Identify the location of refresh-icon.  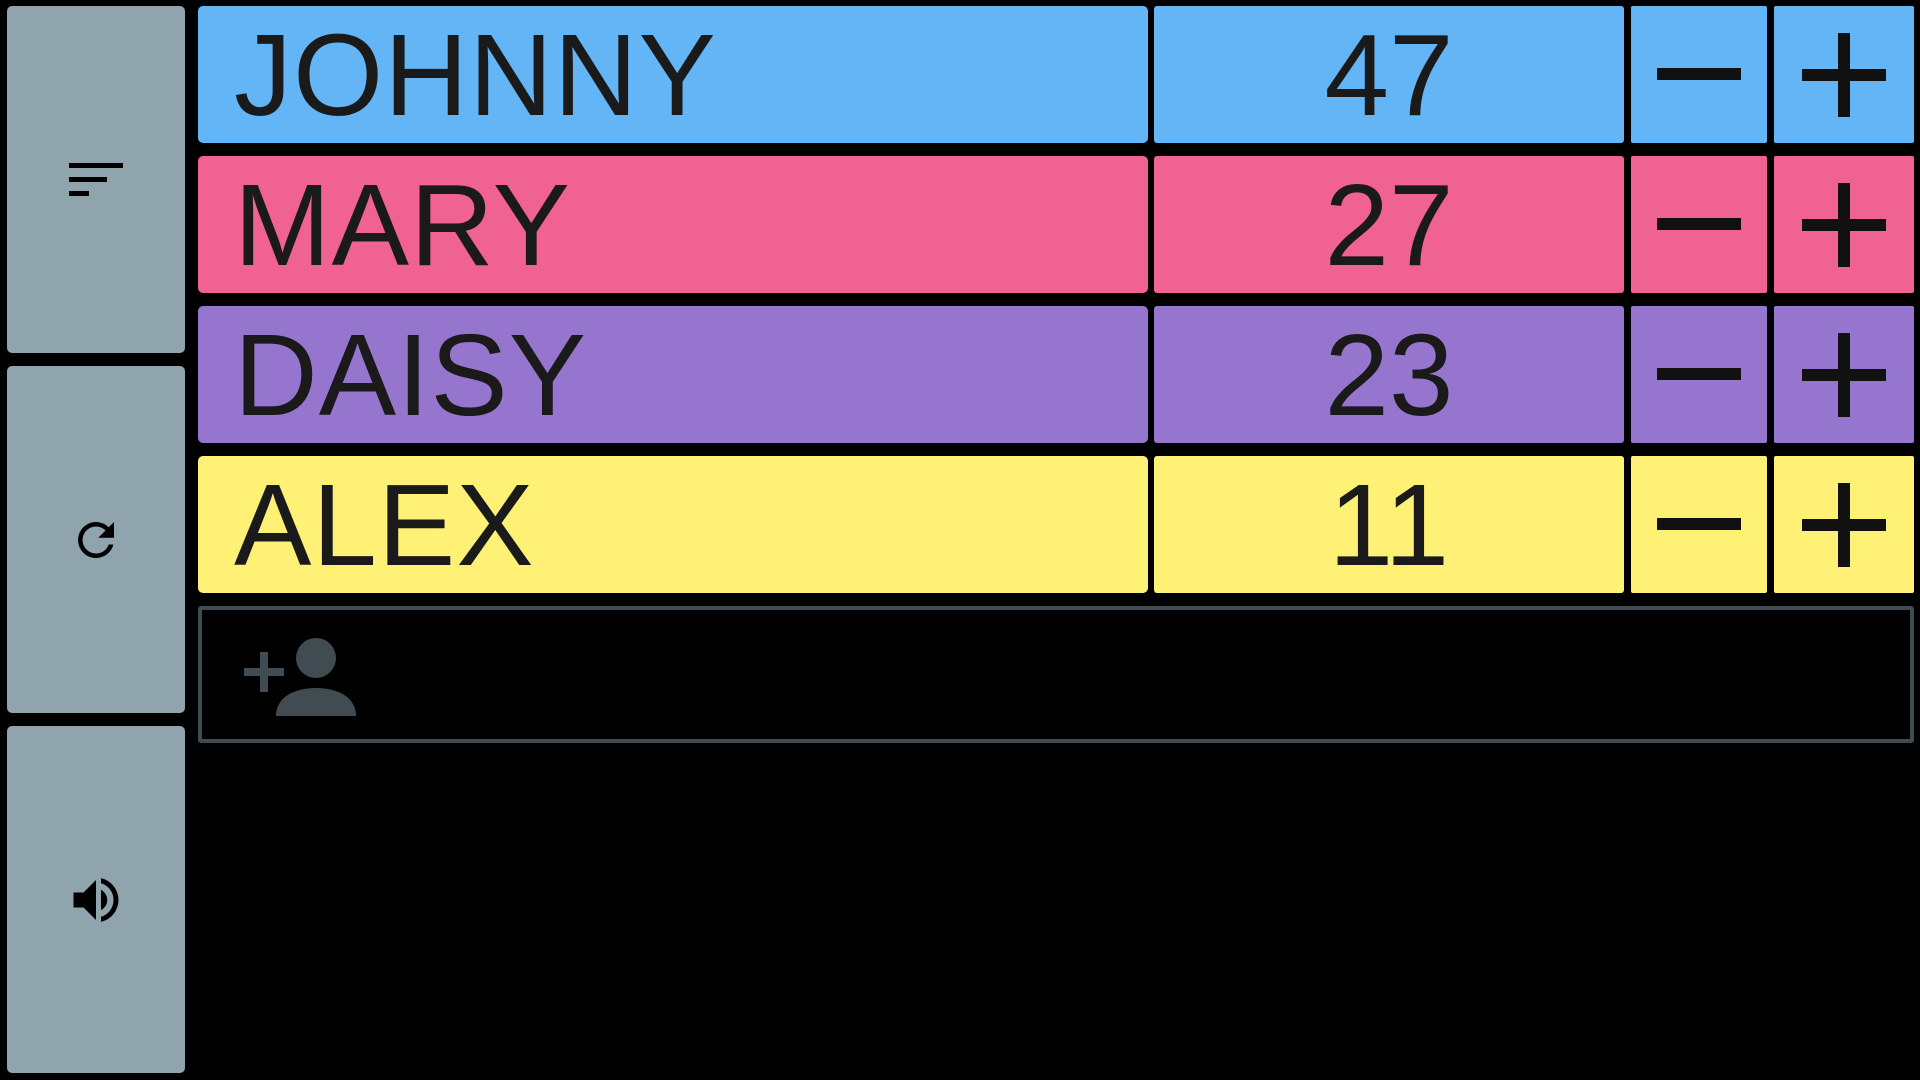
(96, 540).